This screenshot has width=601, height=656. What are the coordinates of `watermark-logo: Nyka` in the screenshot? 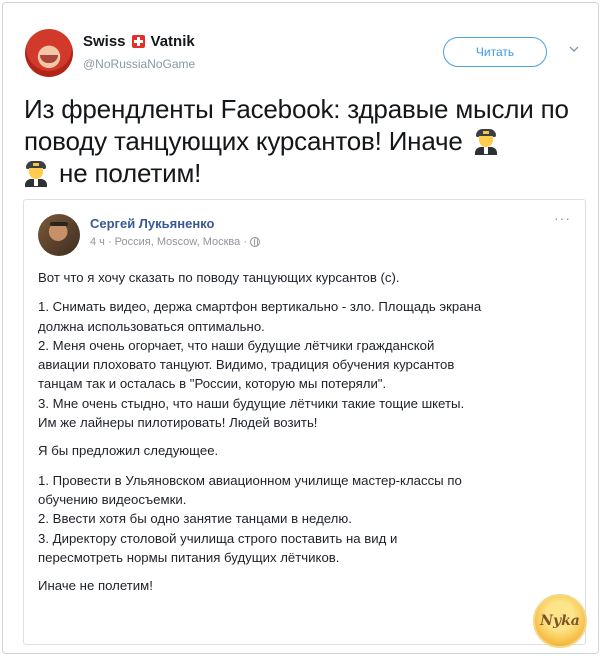 It's located at (560, 621).